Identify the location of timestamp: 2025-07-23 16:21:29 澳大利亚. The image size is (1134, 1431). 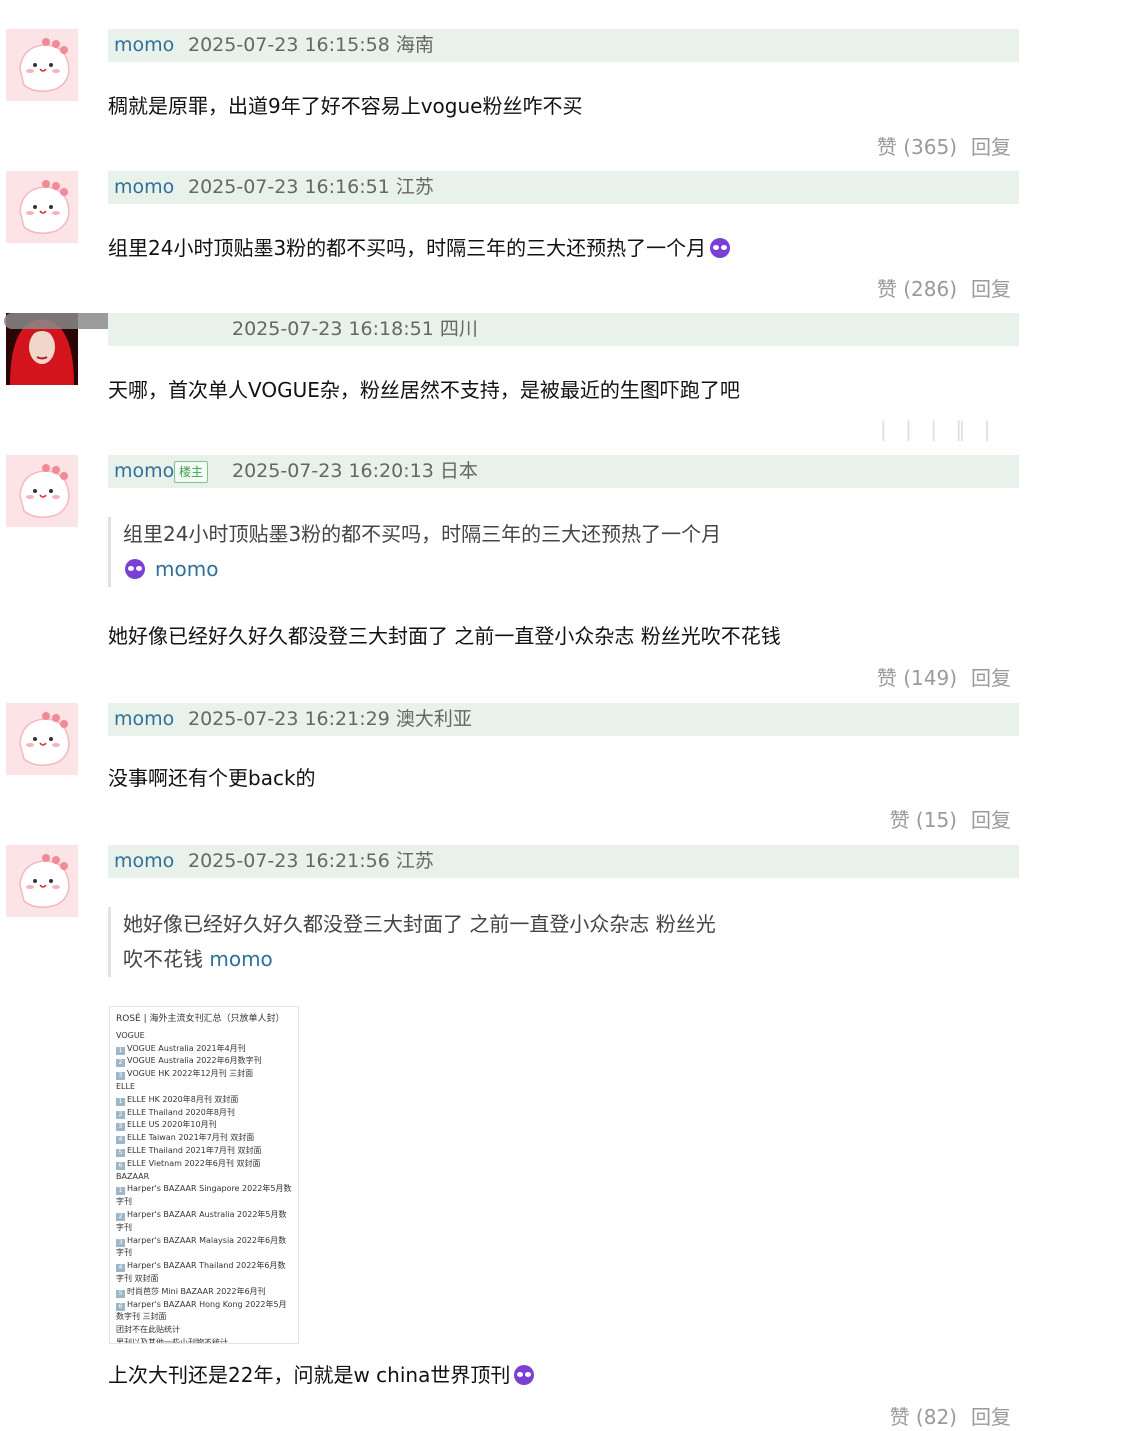
(330, 719).